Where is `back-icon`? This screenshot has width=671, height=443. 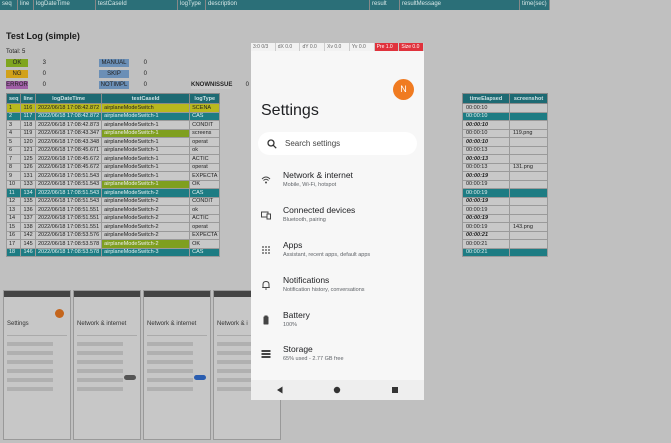
back-icon is located at coordinates (279, 390).